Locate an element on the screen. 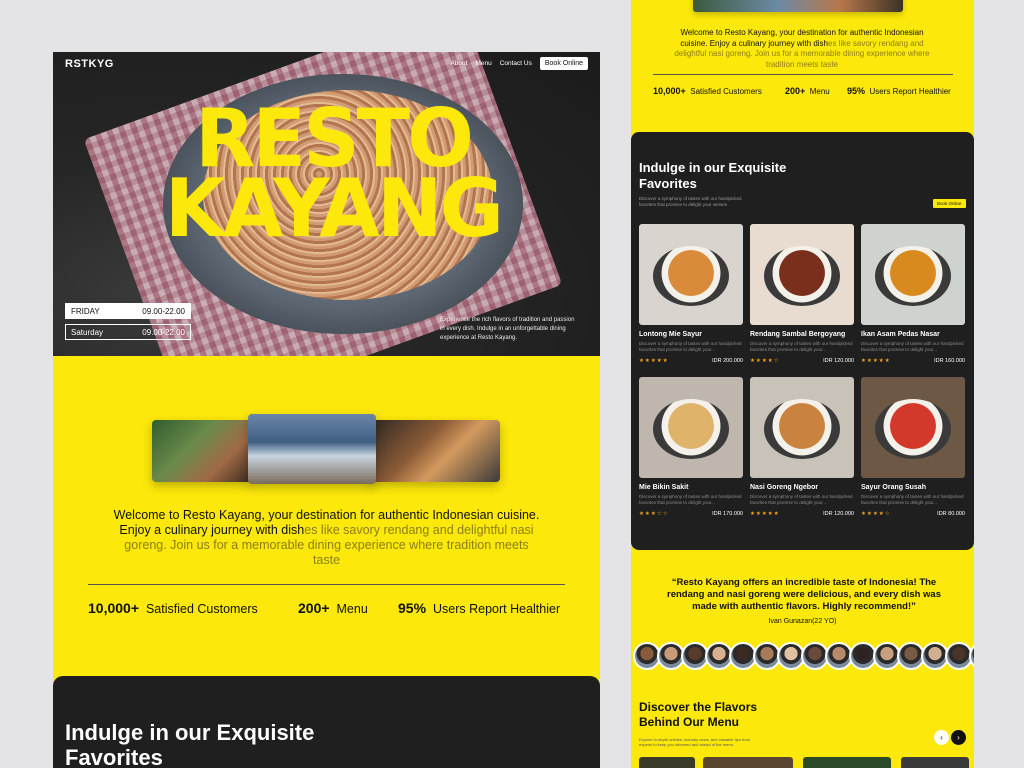 The width and height of the screenshot is (1024, 768). dish-meta: ★★★★☆ IDR 120.000 is located at coordinates (802, 361).